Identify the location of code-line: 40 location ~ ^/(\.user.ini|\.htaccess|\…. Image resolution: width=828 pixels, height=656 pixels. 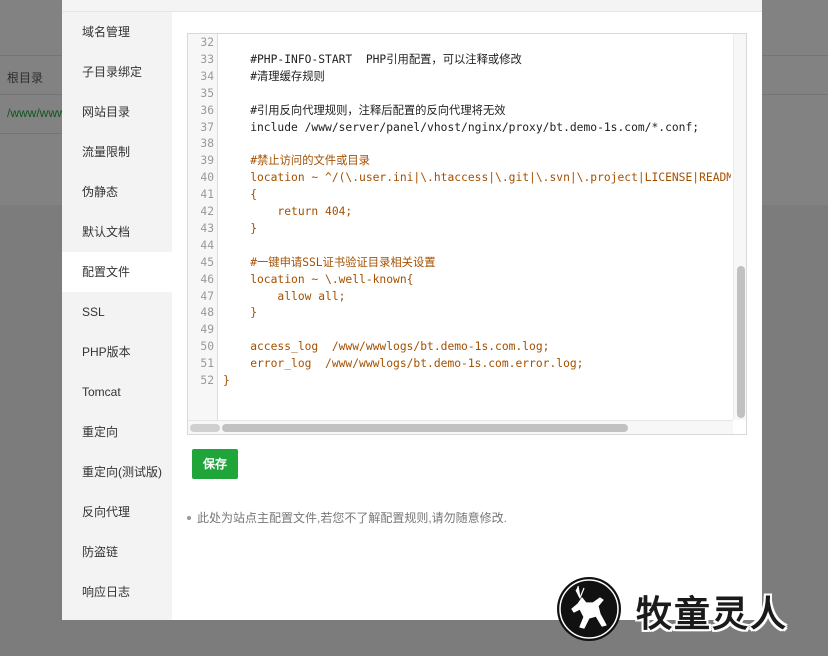
(460, 177).